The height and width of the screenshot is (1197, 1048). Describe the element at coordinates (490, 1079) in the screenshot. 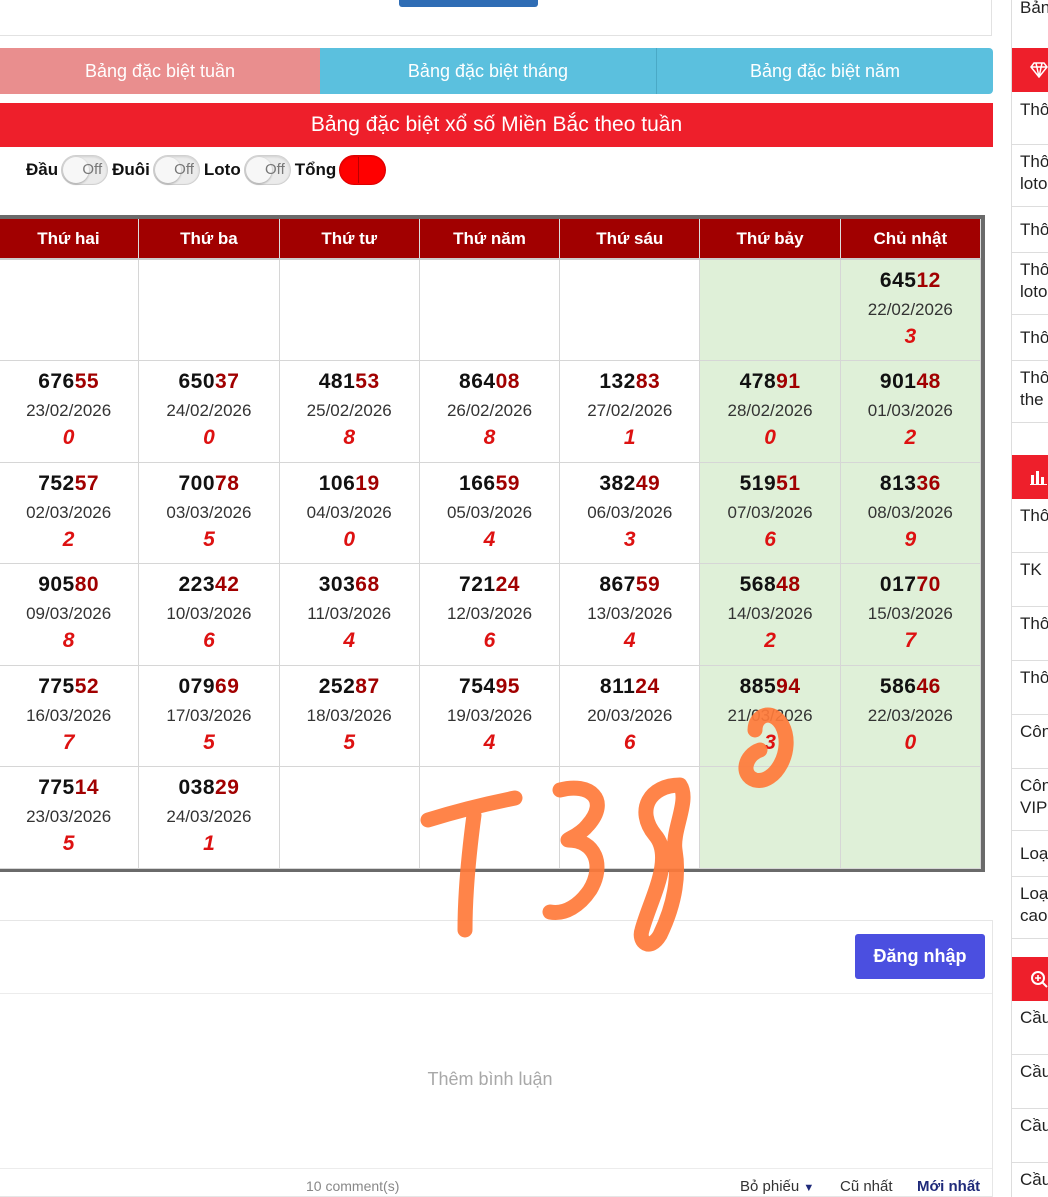

I see `add-comment-input: Thêm bình luận` at that location.